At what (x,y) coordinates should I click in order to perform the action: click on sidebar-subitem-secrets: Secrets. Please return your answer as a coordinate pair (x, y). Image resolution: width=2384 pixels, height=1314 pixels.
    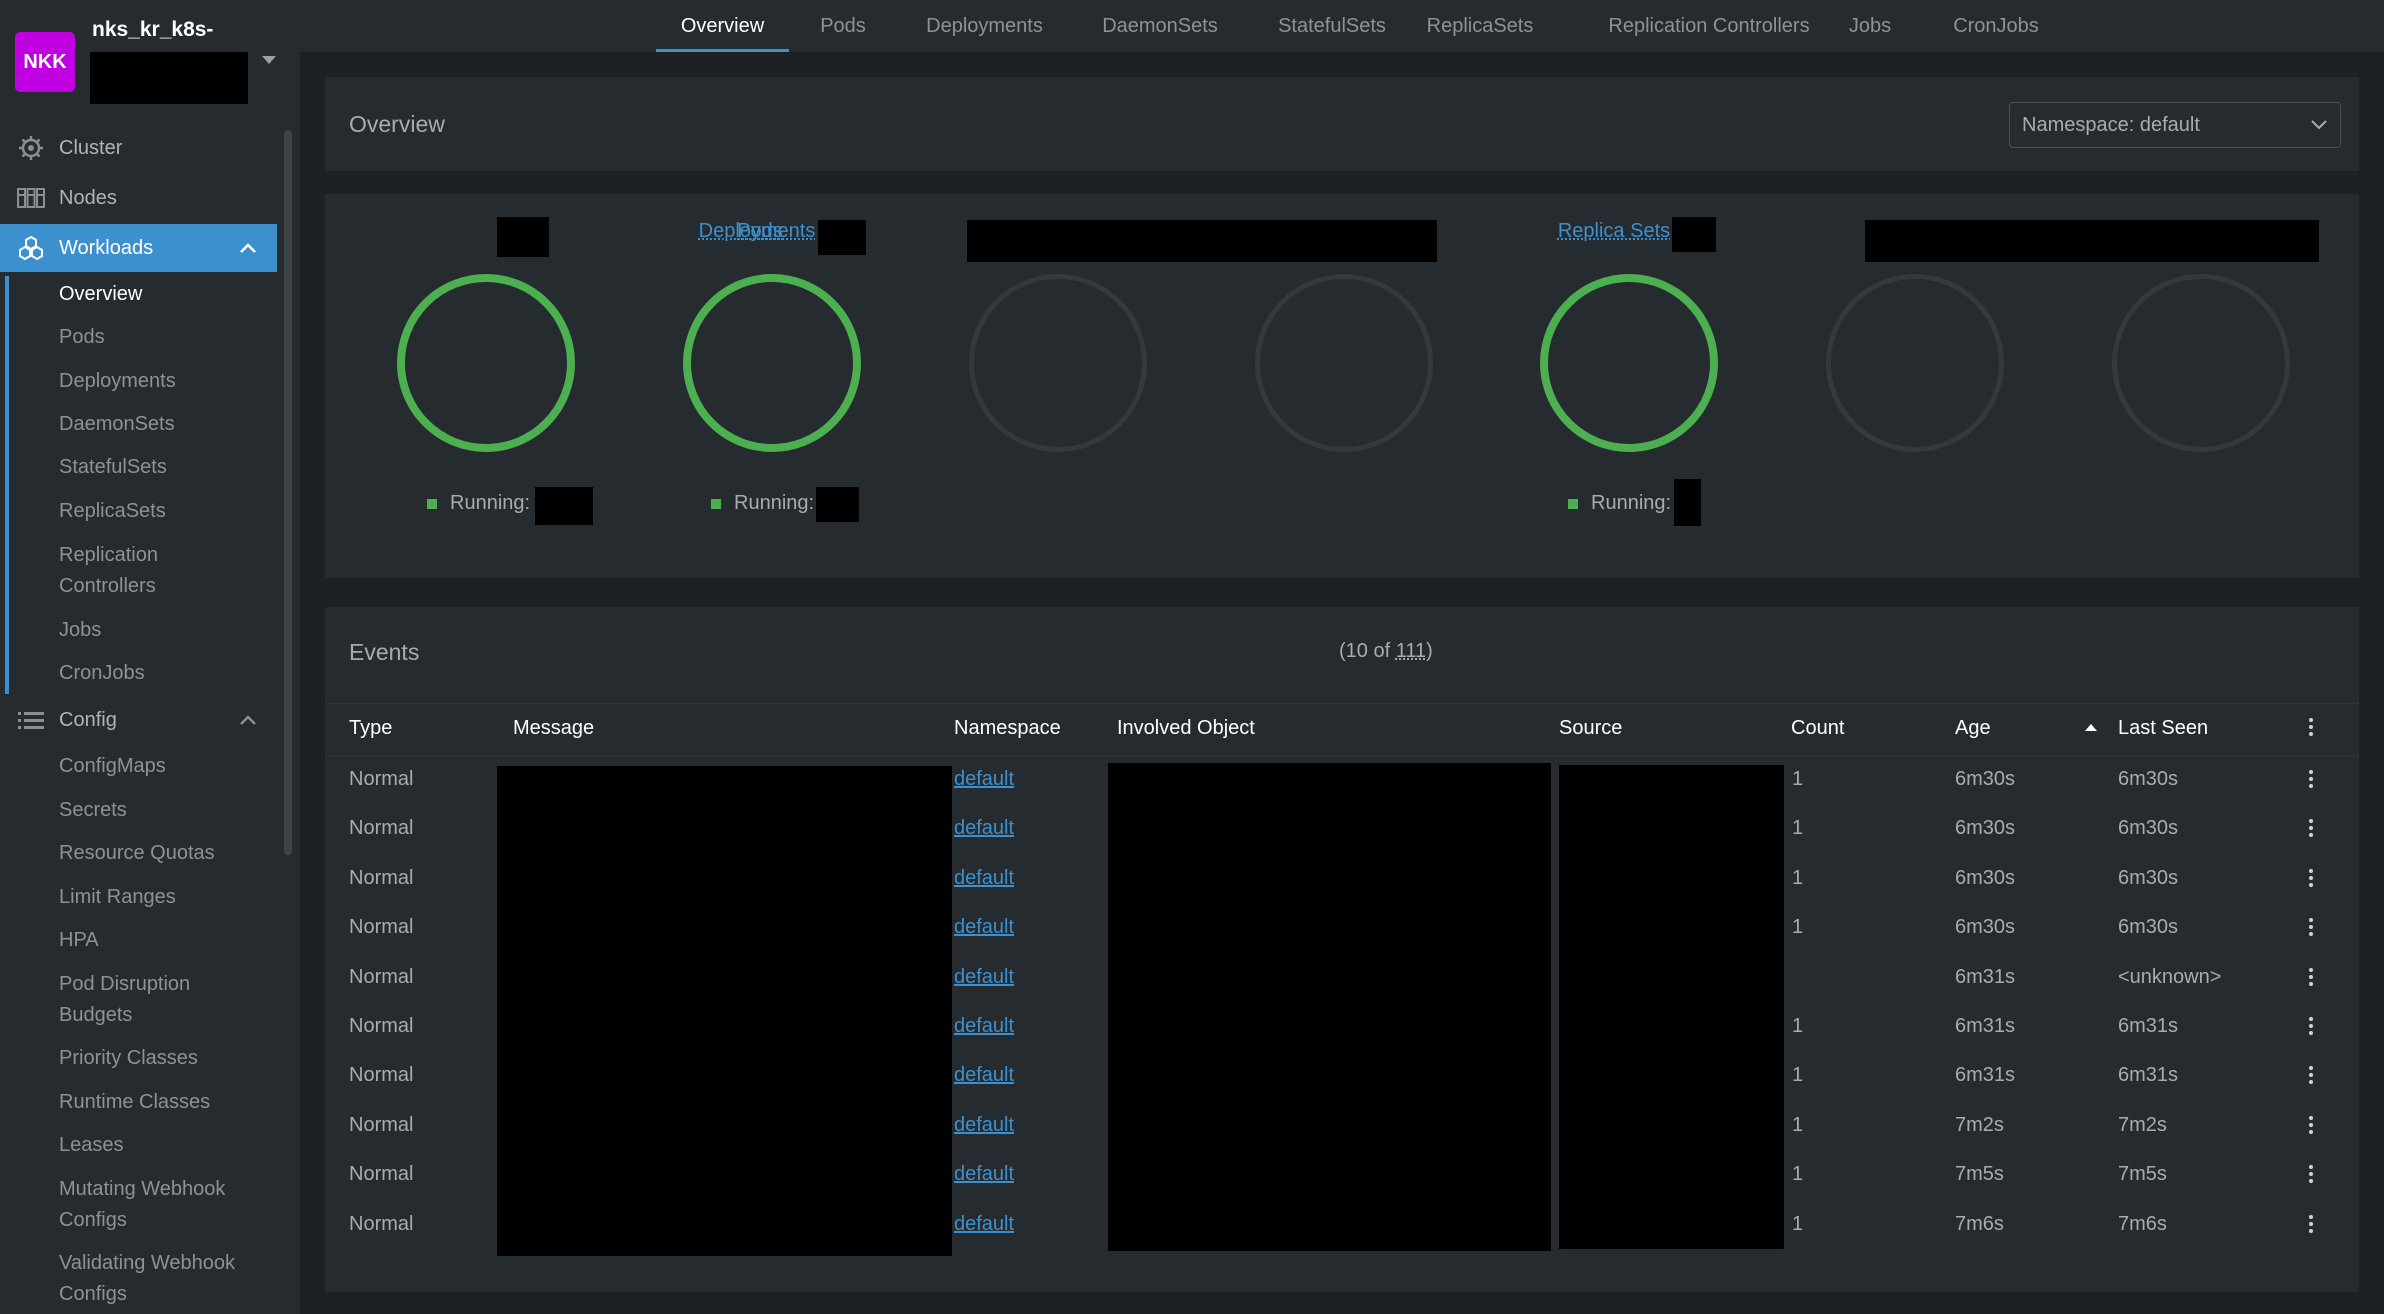
    Looking at the image, I should click on (93, 810).